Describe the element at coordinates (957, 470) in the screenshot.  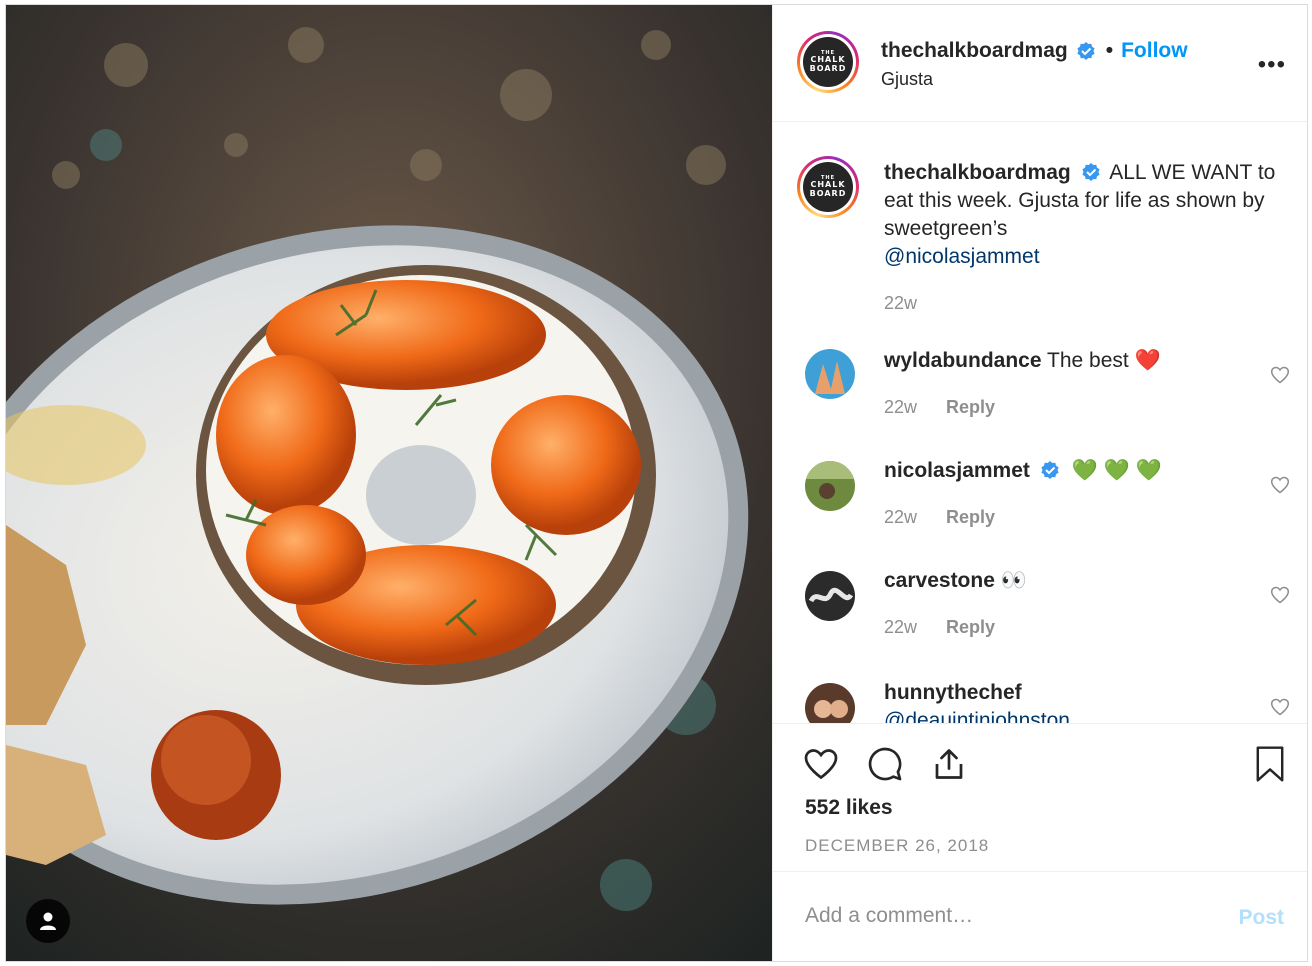
I see `comment-username: nicolasjammet` at that location.